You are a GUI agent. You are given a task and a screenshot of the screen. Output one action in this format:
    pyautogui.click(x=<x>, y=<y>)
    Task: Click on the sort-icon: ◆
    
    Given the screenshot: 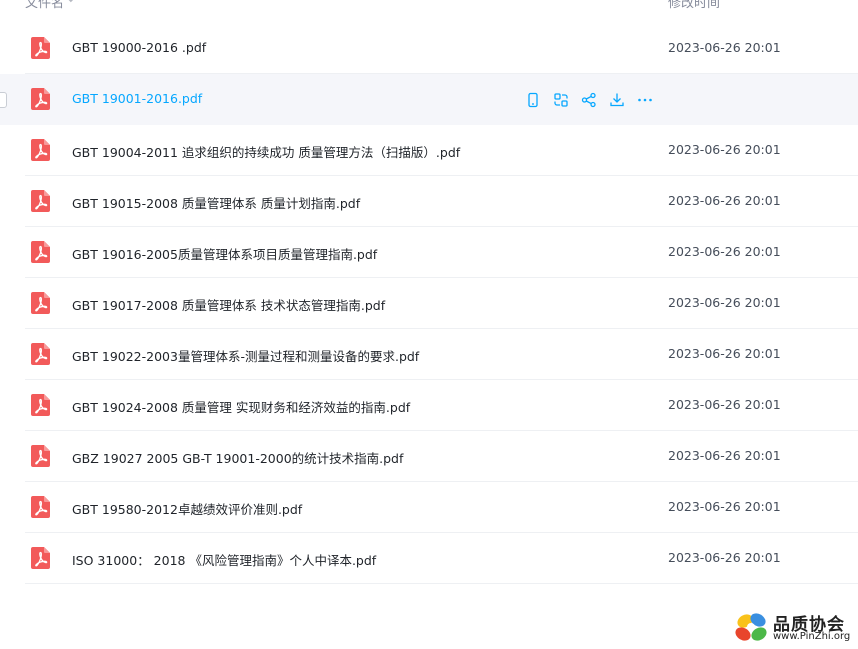 What is the action you would take?
    pyautogui.click(x=71, y=2)
    